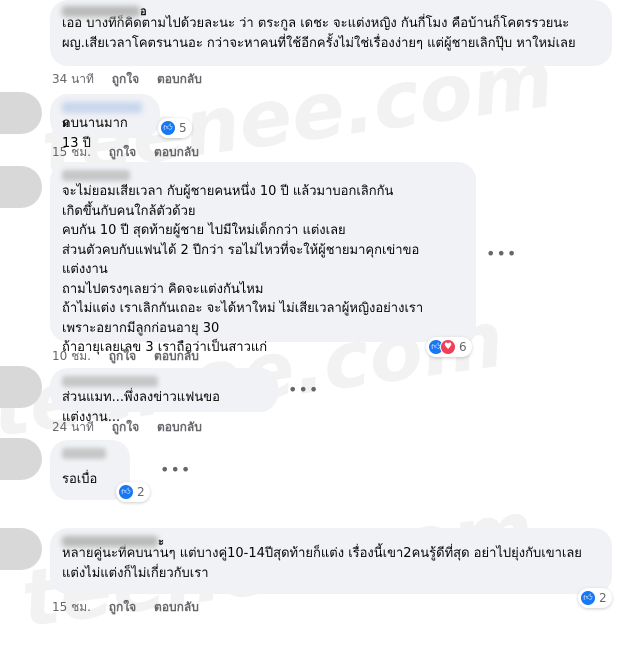  I want to click on comment-actions: 10 ชม. ถูกใจ ตอบกลับ, so click(132, 356).